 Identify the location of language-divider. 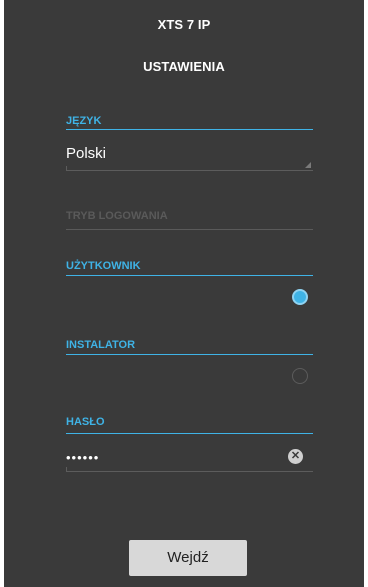
(189, 129).